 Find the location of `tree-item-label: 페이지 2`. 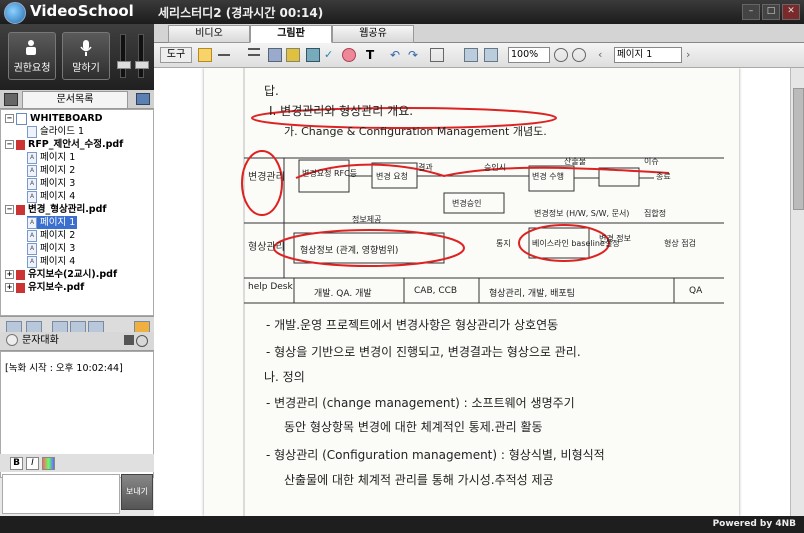

tree-item-label: 페이지 2 is located at coordinates (58, 235).